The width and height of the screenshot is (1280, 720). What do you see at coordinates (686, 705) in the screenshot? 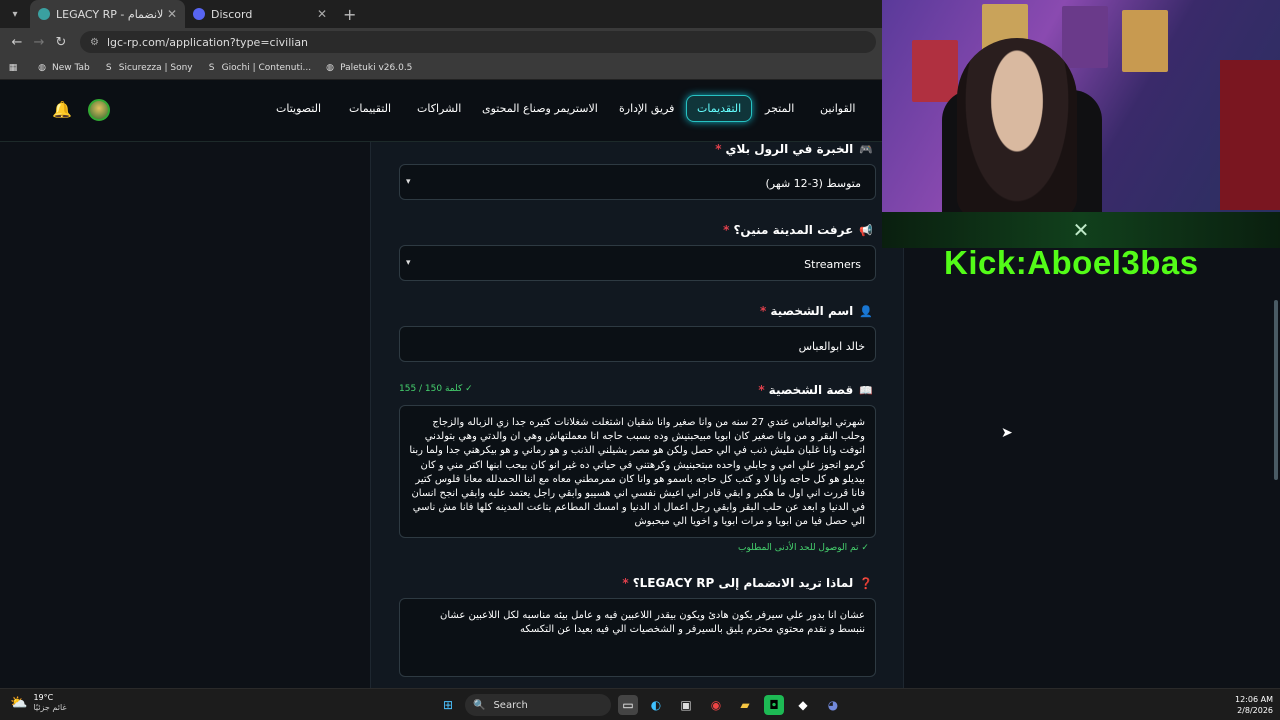
I see `store-icon: ▣` at bounding box center [686, 705].